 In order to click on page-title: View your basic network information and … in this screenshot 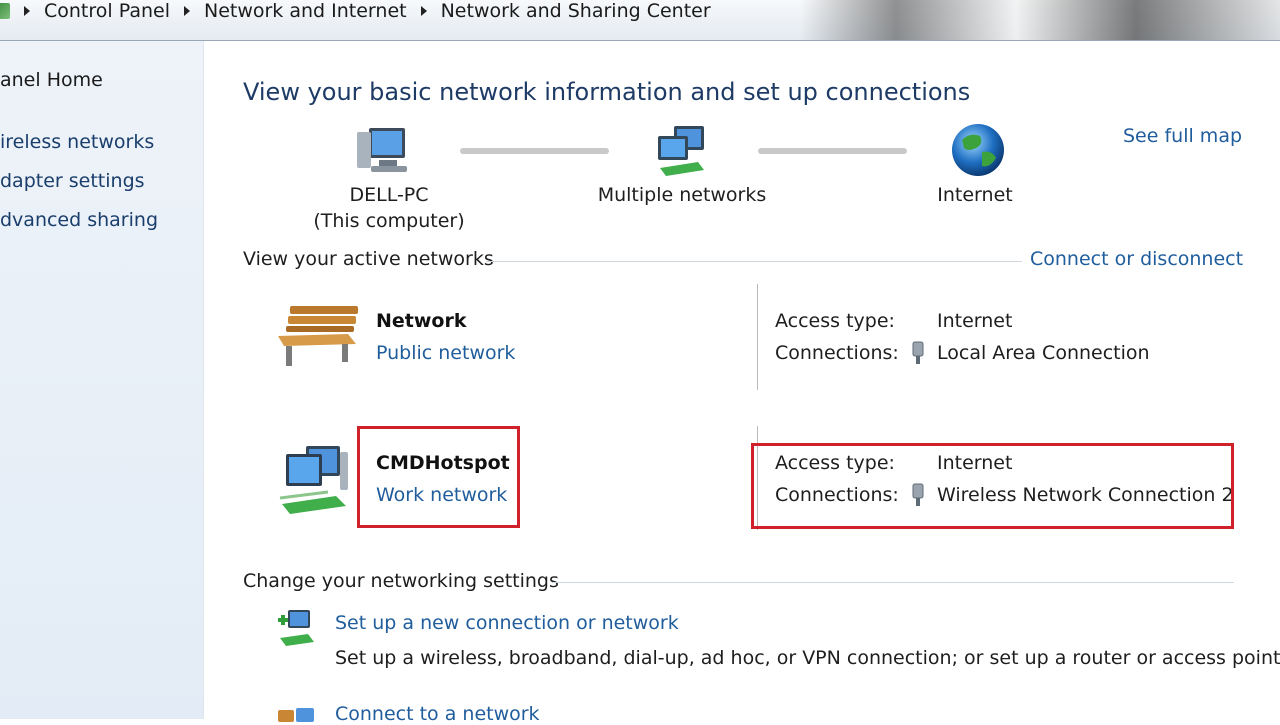, I will do `click(607, 92)`.